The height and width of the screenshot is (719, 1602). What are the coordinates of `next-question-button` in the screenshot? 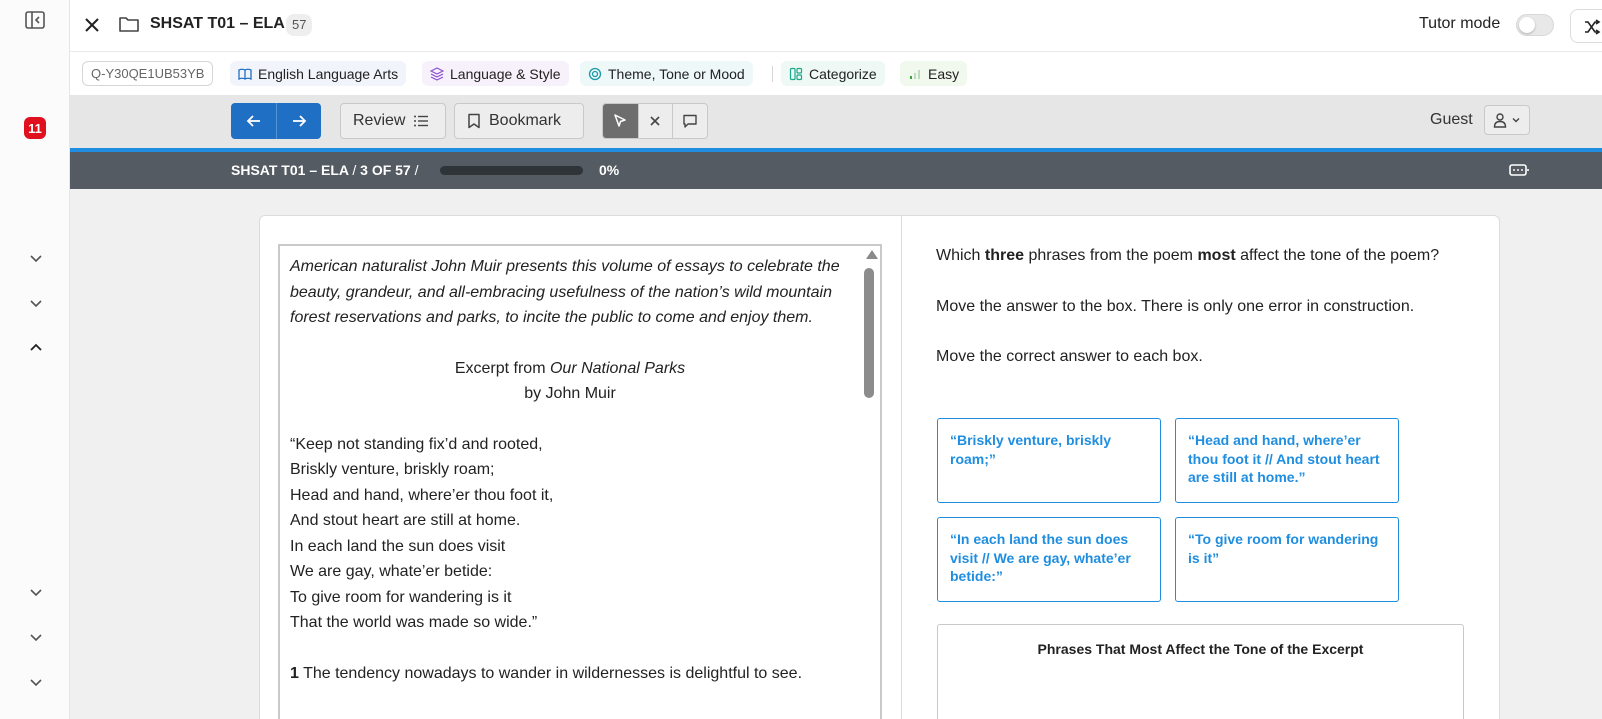 It's located at (298, 121).